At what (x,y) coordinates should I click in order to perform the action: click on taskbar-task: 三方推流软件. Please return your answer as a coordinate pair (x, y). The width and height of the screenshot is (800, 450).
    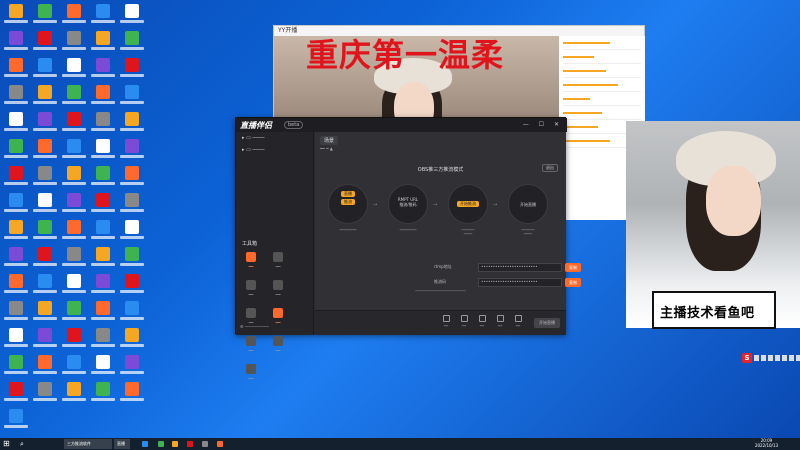
    Looking at the image, I should click on (88, 444).